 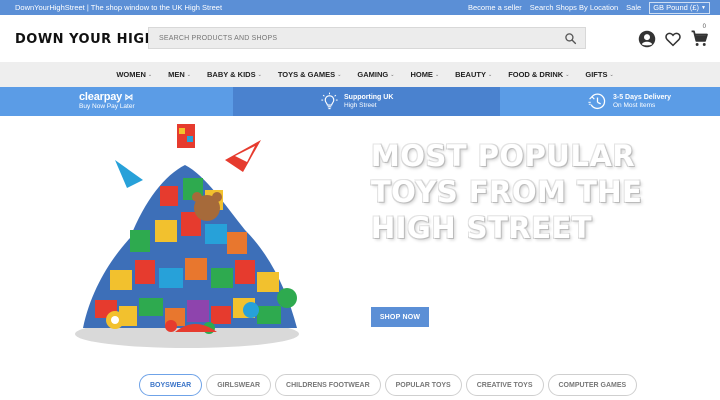 I want to click on supporting-uk-title: Supporting UK, so click(x=369, y=97).